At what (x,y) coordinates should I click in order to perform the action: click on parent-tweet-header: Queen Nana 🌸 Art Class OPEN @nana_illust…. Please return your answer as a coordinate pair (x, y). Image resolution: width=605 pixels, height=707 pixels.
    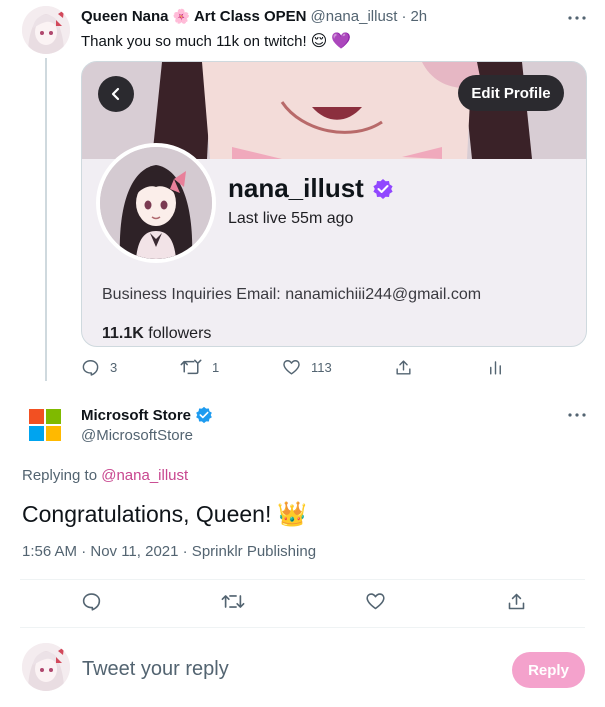
    Looking at the image, I should click on (254, 16).